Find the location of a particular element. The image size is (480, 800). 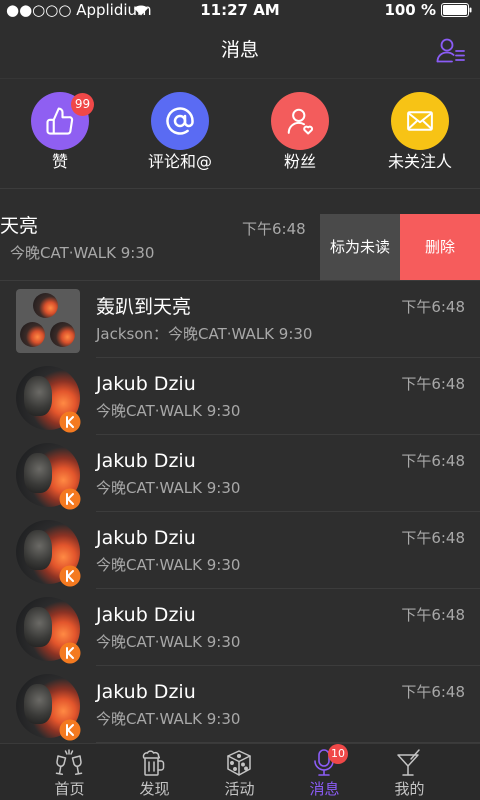

cocktail-icon is located at coordinates (408, 762).